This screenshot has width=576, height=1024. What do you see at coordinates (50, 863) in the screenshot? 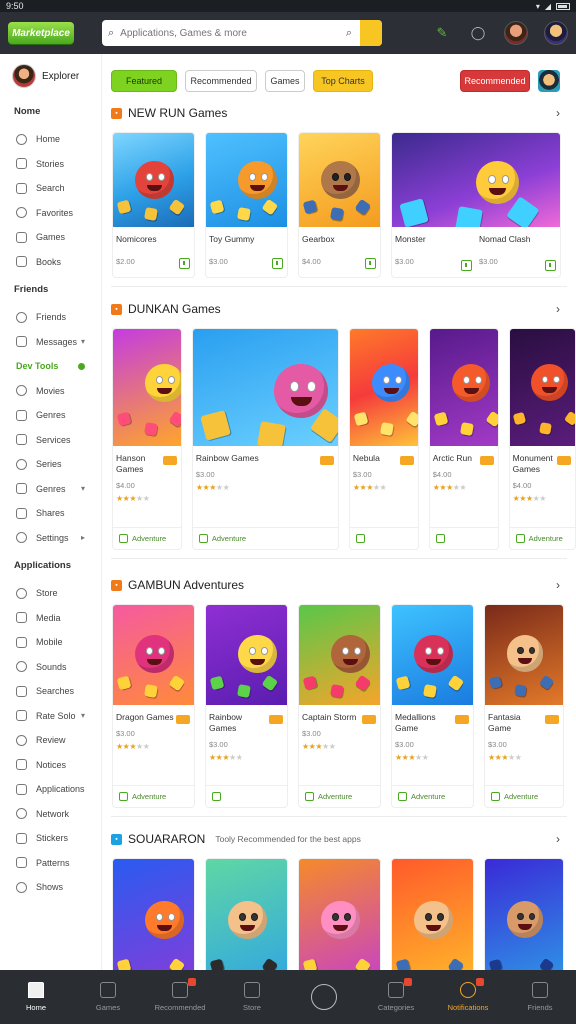
I see `sidebar-item-patterns: Patterns` at bounding box center [50, 863].